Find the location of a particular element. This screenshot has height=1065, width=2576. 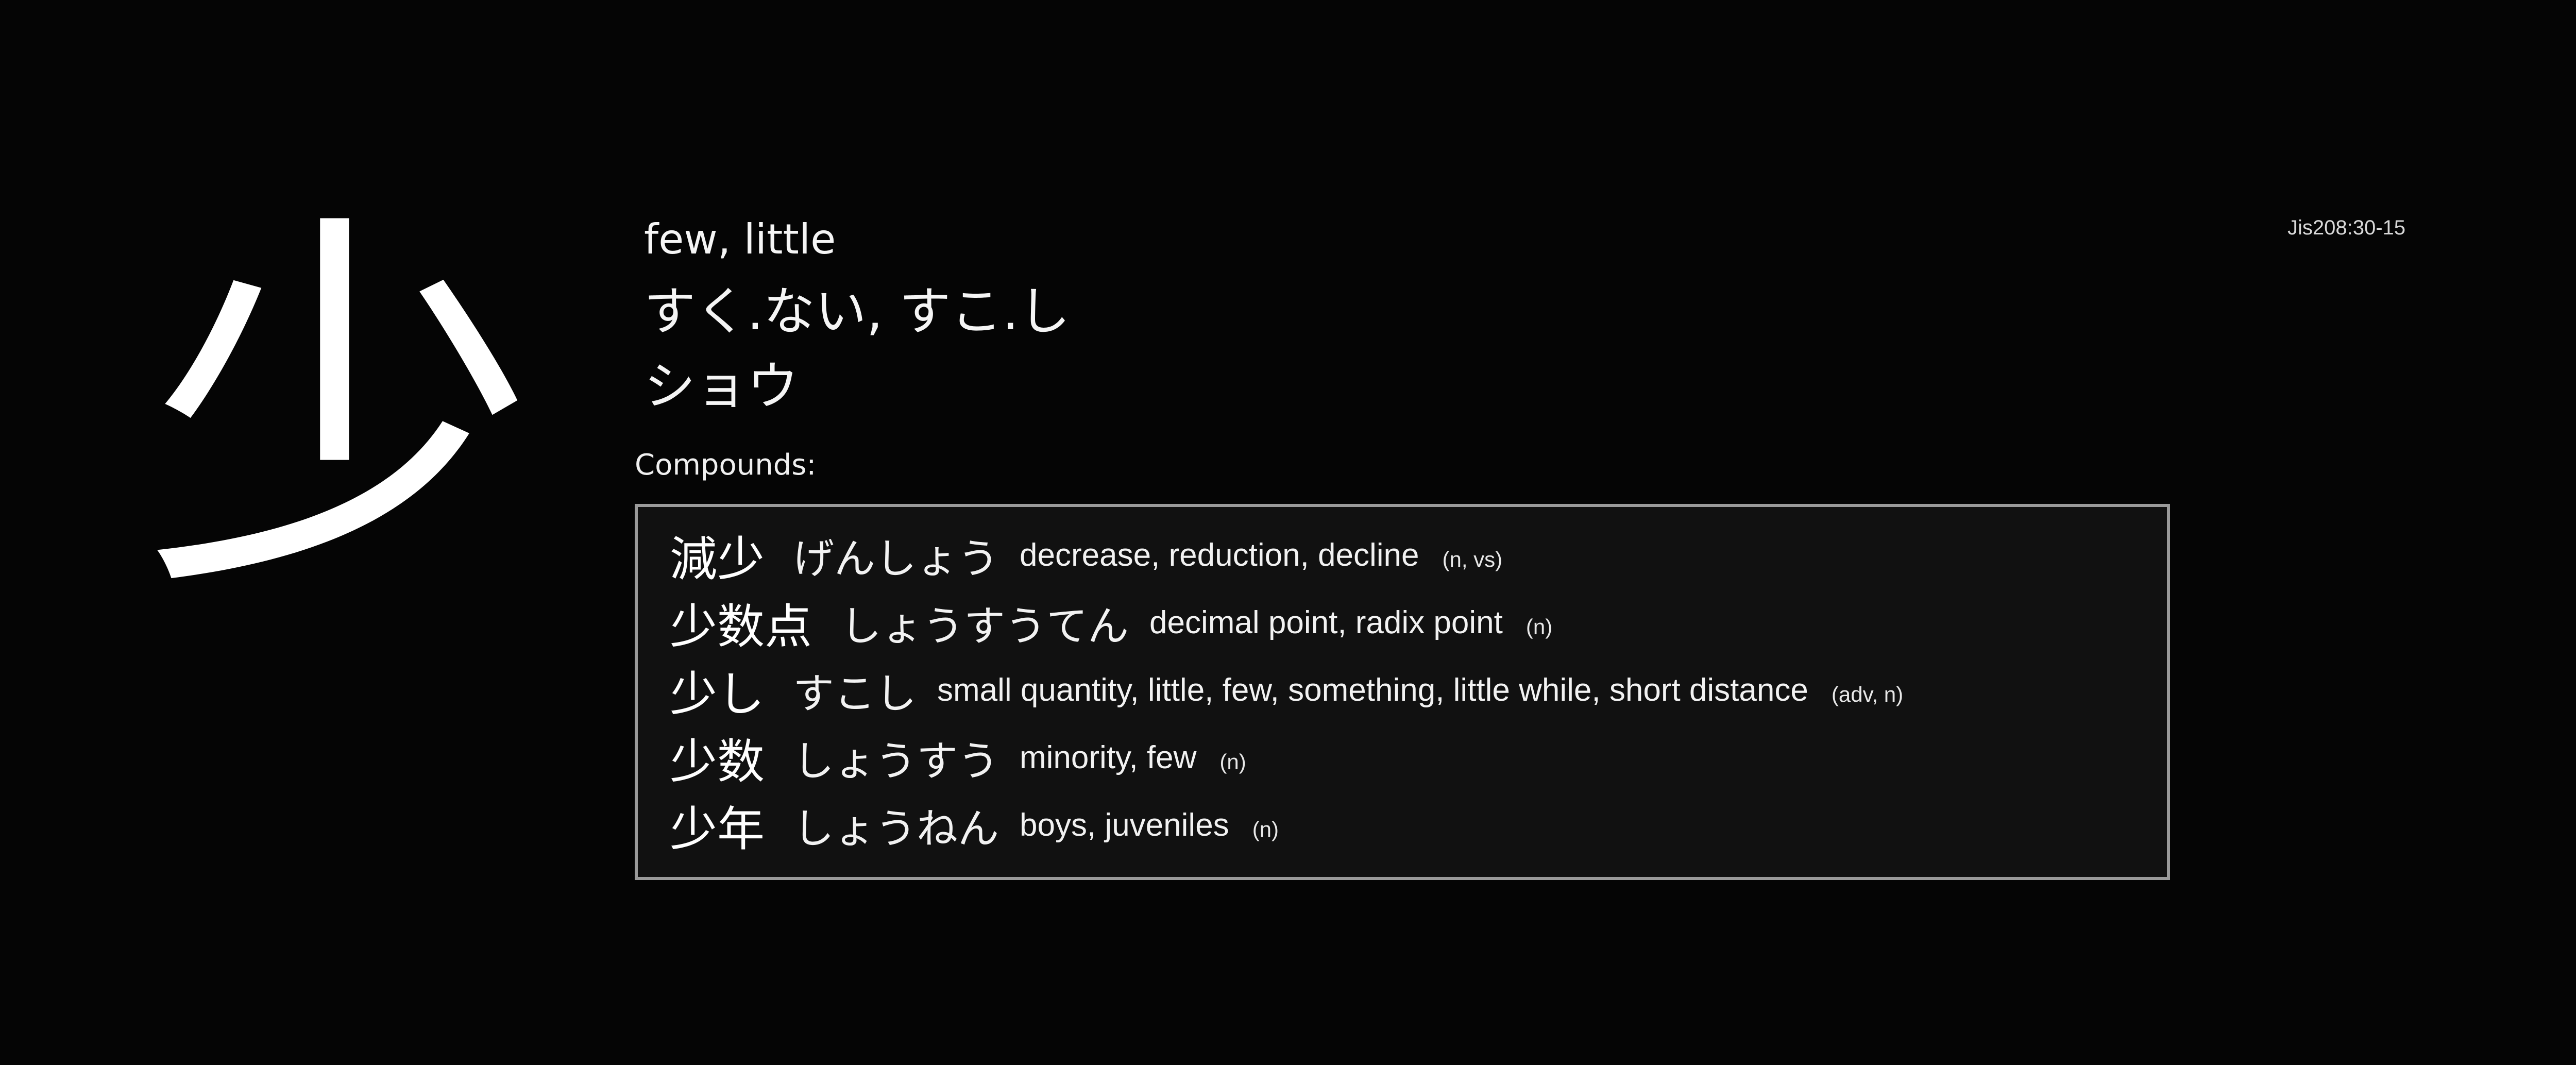

compound-part-of-speech: (adv, n) is located at coordinates (1868, 694).